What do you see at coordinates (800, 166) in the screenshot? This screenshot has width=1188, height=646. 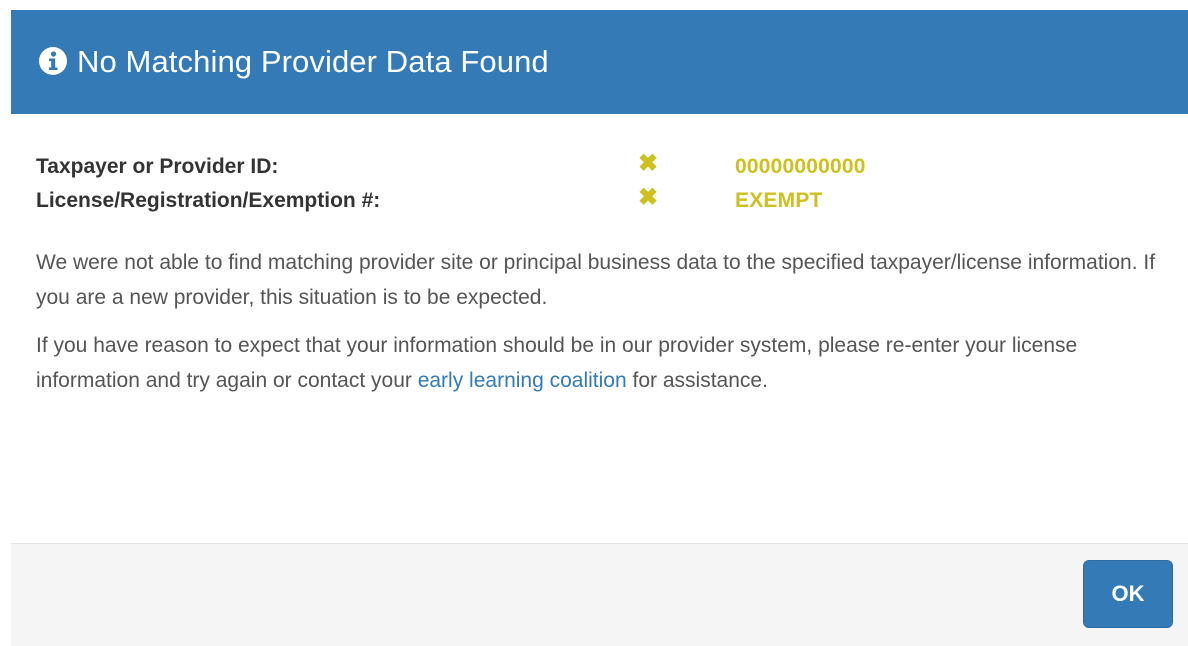 I see `taxpayer-id-value: 00000000000` at bounding box center [800, 166].